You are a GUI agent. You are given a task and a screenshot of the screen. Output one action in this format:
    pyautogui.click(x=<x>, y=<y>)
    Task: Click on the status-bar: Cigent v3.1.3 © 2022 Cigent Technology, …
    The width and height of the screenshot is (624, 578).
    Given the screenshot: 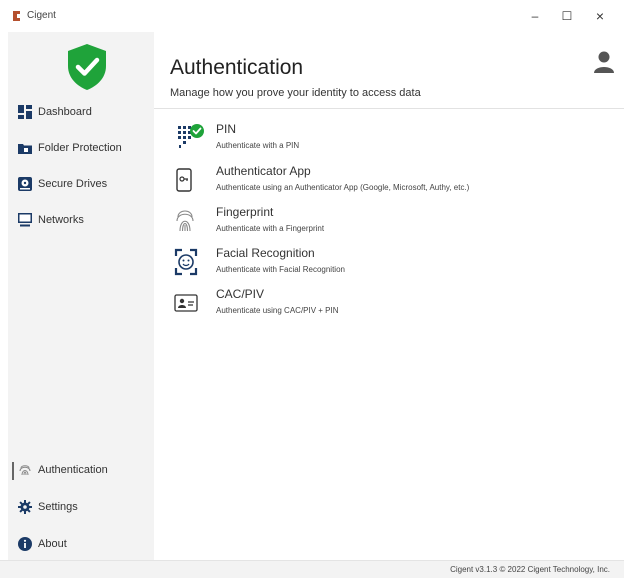 What is the action you would take?
    pyautogui.click(x=312, y=569)
    